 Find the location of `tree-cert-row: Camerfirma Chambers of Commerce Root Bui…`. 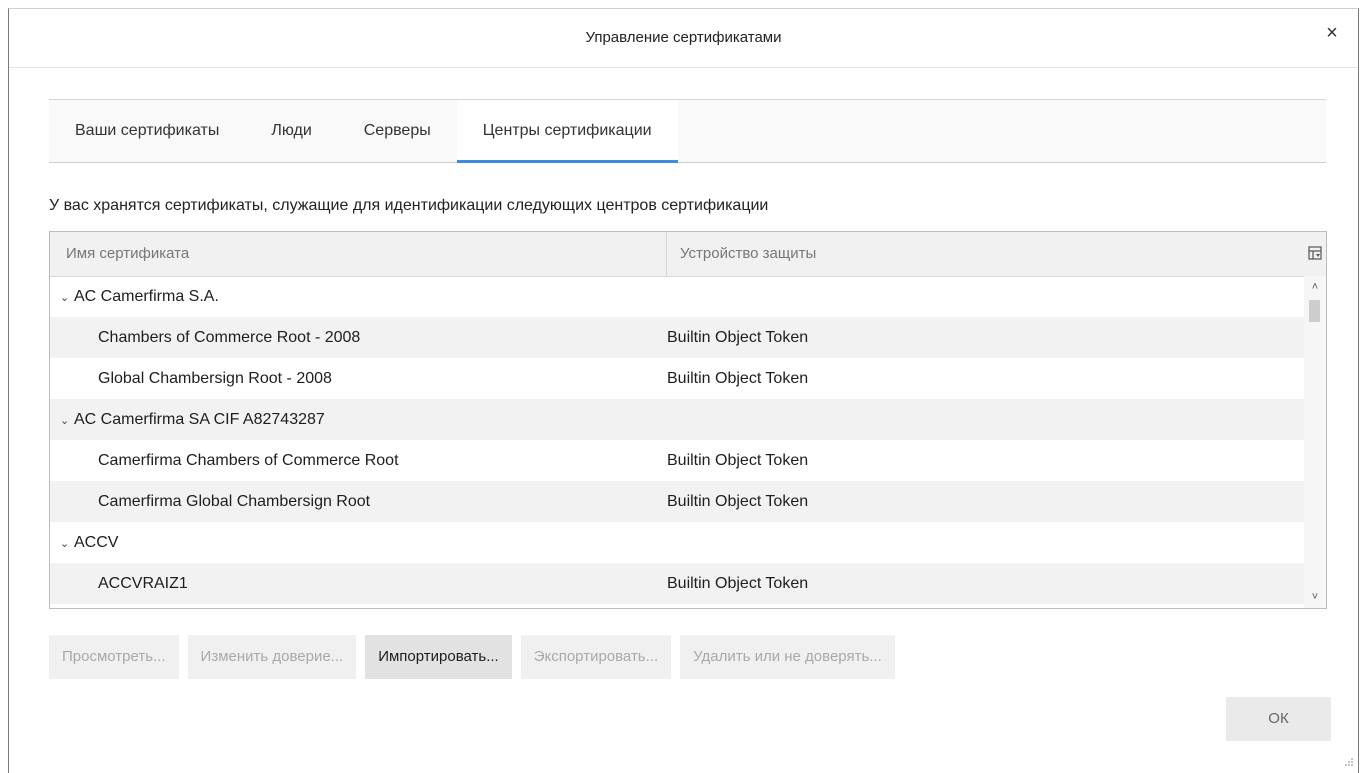

tree-cert-row: Camerfirma Chambers of Commerce Root Bui… is located at coordinates (677, 460).